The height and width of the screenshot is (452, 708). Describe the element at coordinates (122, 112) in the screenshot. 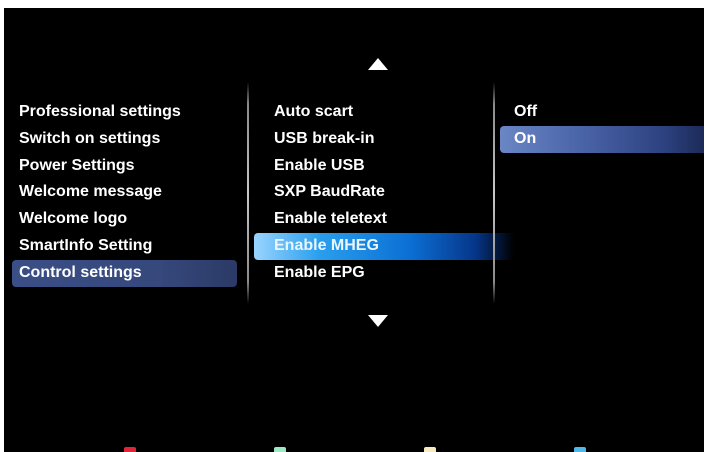

I see `menu-item-professional-settings: Professional settings` at that location.